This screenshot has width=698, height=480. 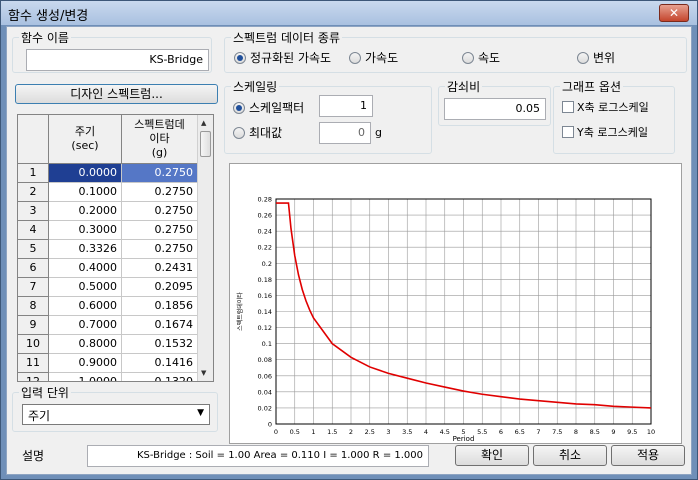 What do you see at coordinates (266, 133) in the screenshot?
I see `max-value-label: 최대값` at bounding box center [266, 133].